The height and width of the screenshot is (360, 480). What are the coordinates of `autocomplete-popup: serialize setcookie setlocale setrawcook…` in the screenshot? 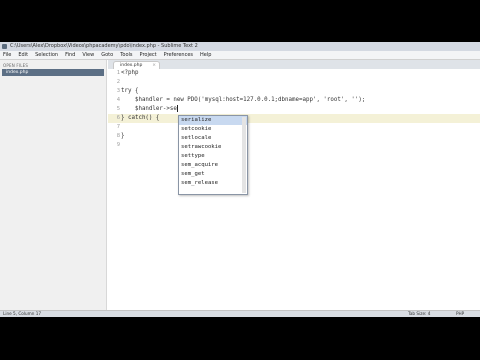 It's located at (213, 155).